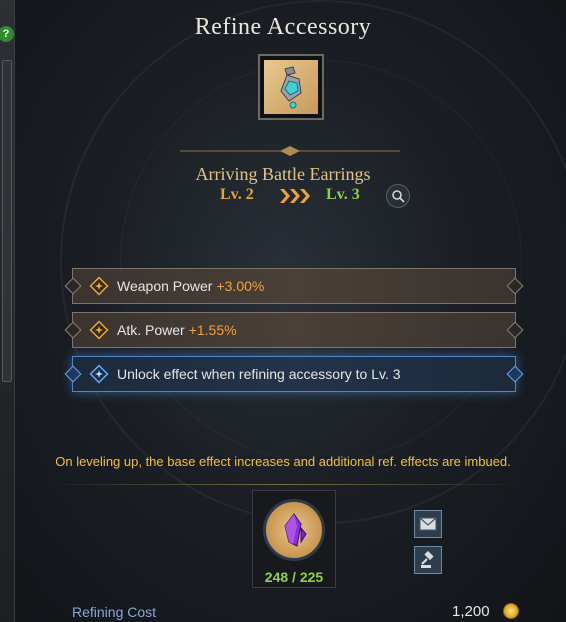 The height and width of the screenshot is (622, 566). I want to click on refining-cost-label: Refining Cost, so click(114, 612).